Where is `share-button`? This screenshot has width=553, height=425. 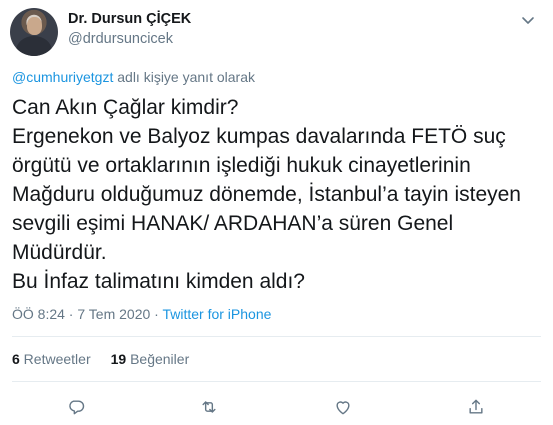 share-button is located at coordinates (476, 407).